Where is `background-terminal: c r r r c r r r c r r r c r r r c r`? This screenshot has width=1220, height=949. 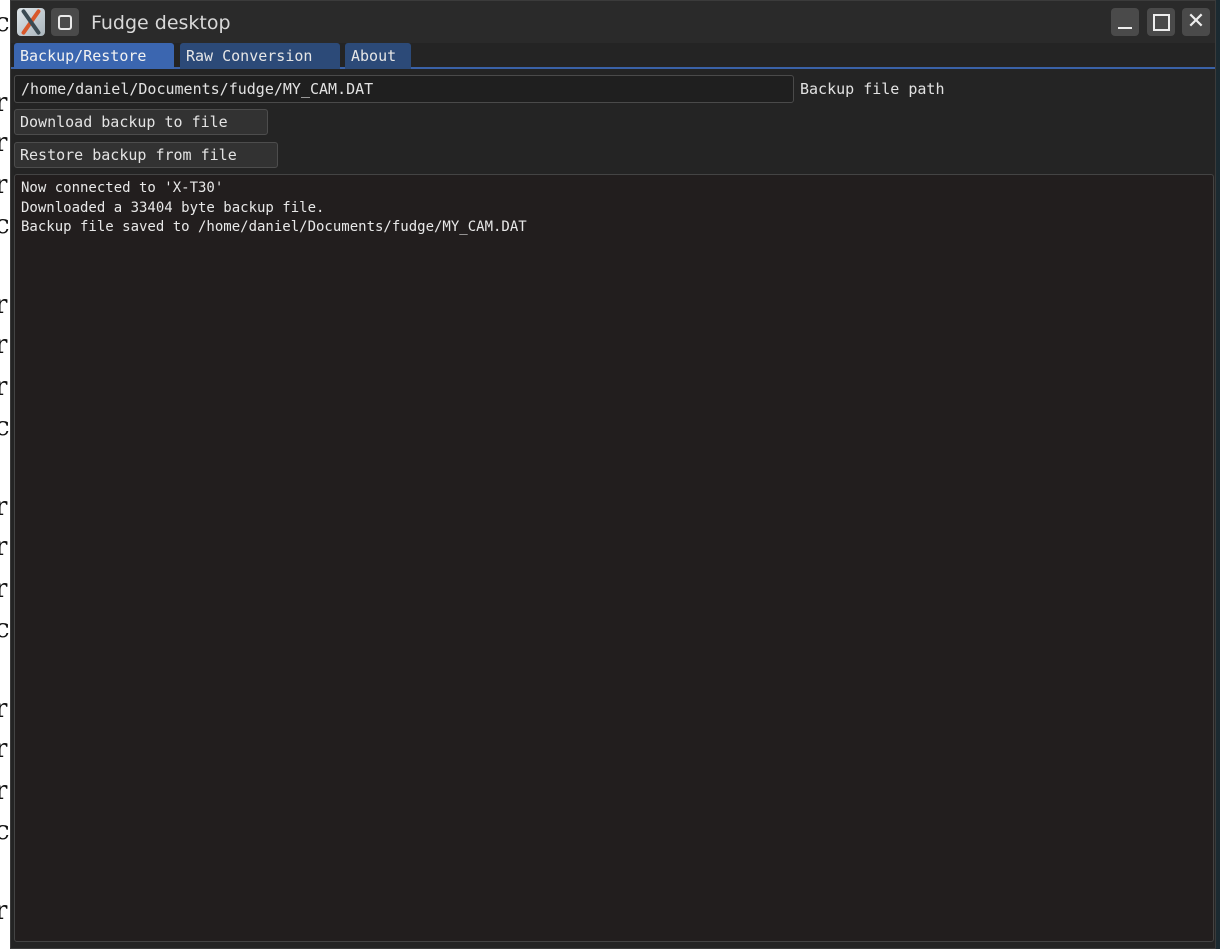
background-terminal: c r r r c r r r c r r r c r r r c r is located at coordinates (5, 474).